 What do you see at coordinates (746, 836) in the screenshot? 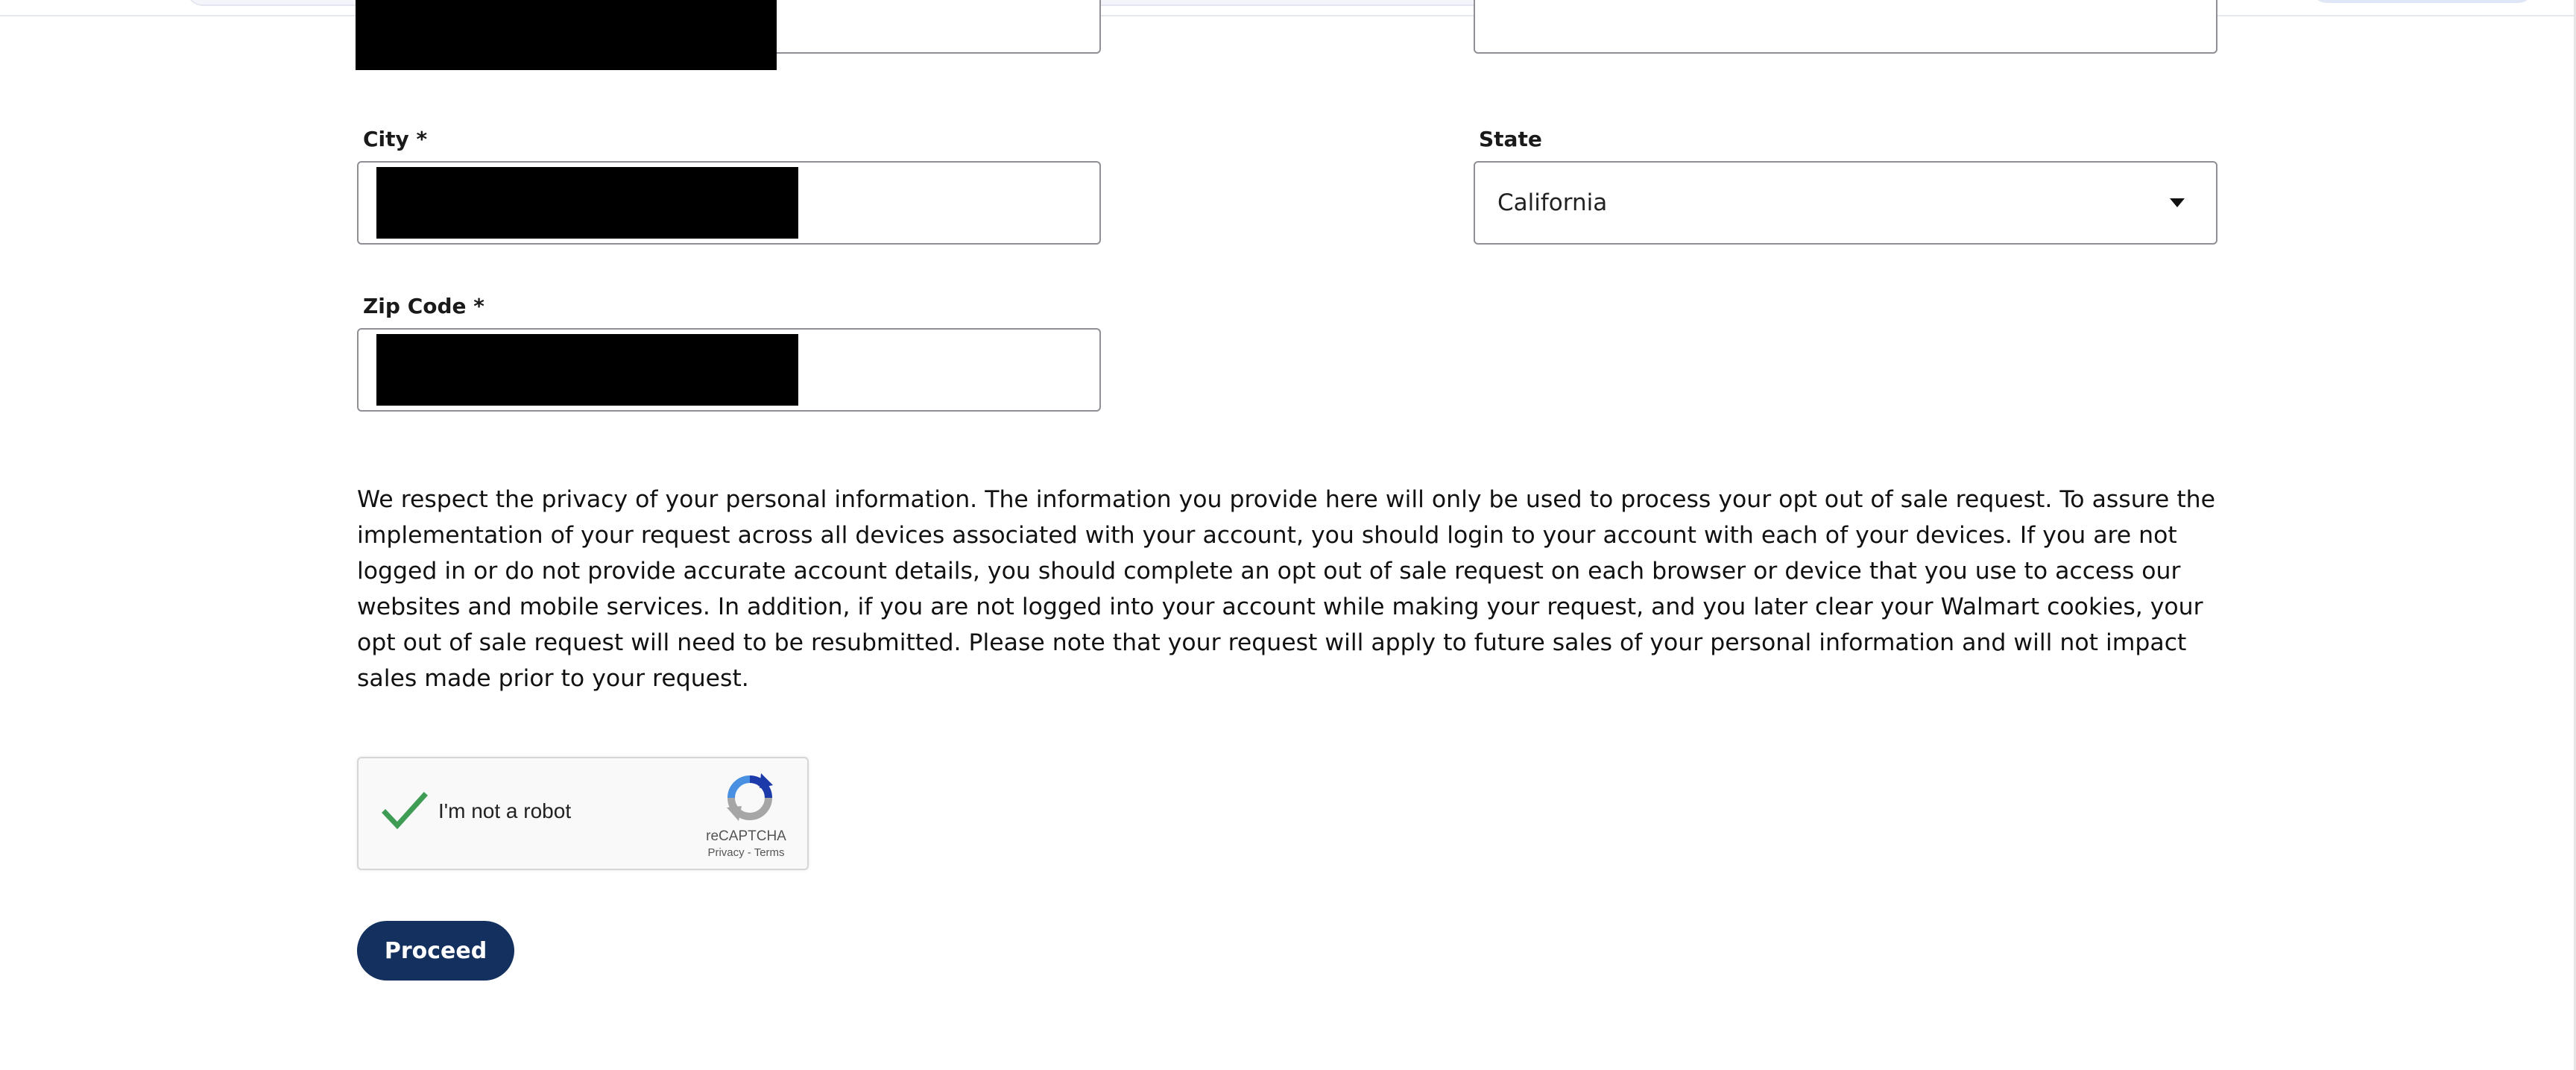
I see `recaptcha-brand: reCAPTCHA` at bounding box center [746, 836].